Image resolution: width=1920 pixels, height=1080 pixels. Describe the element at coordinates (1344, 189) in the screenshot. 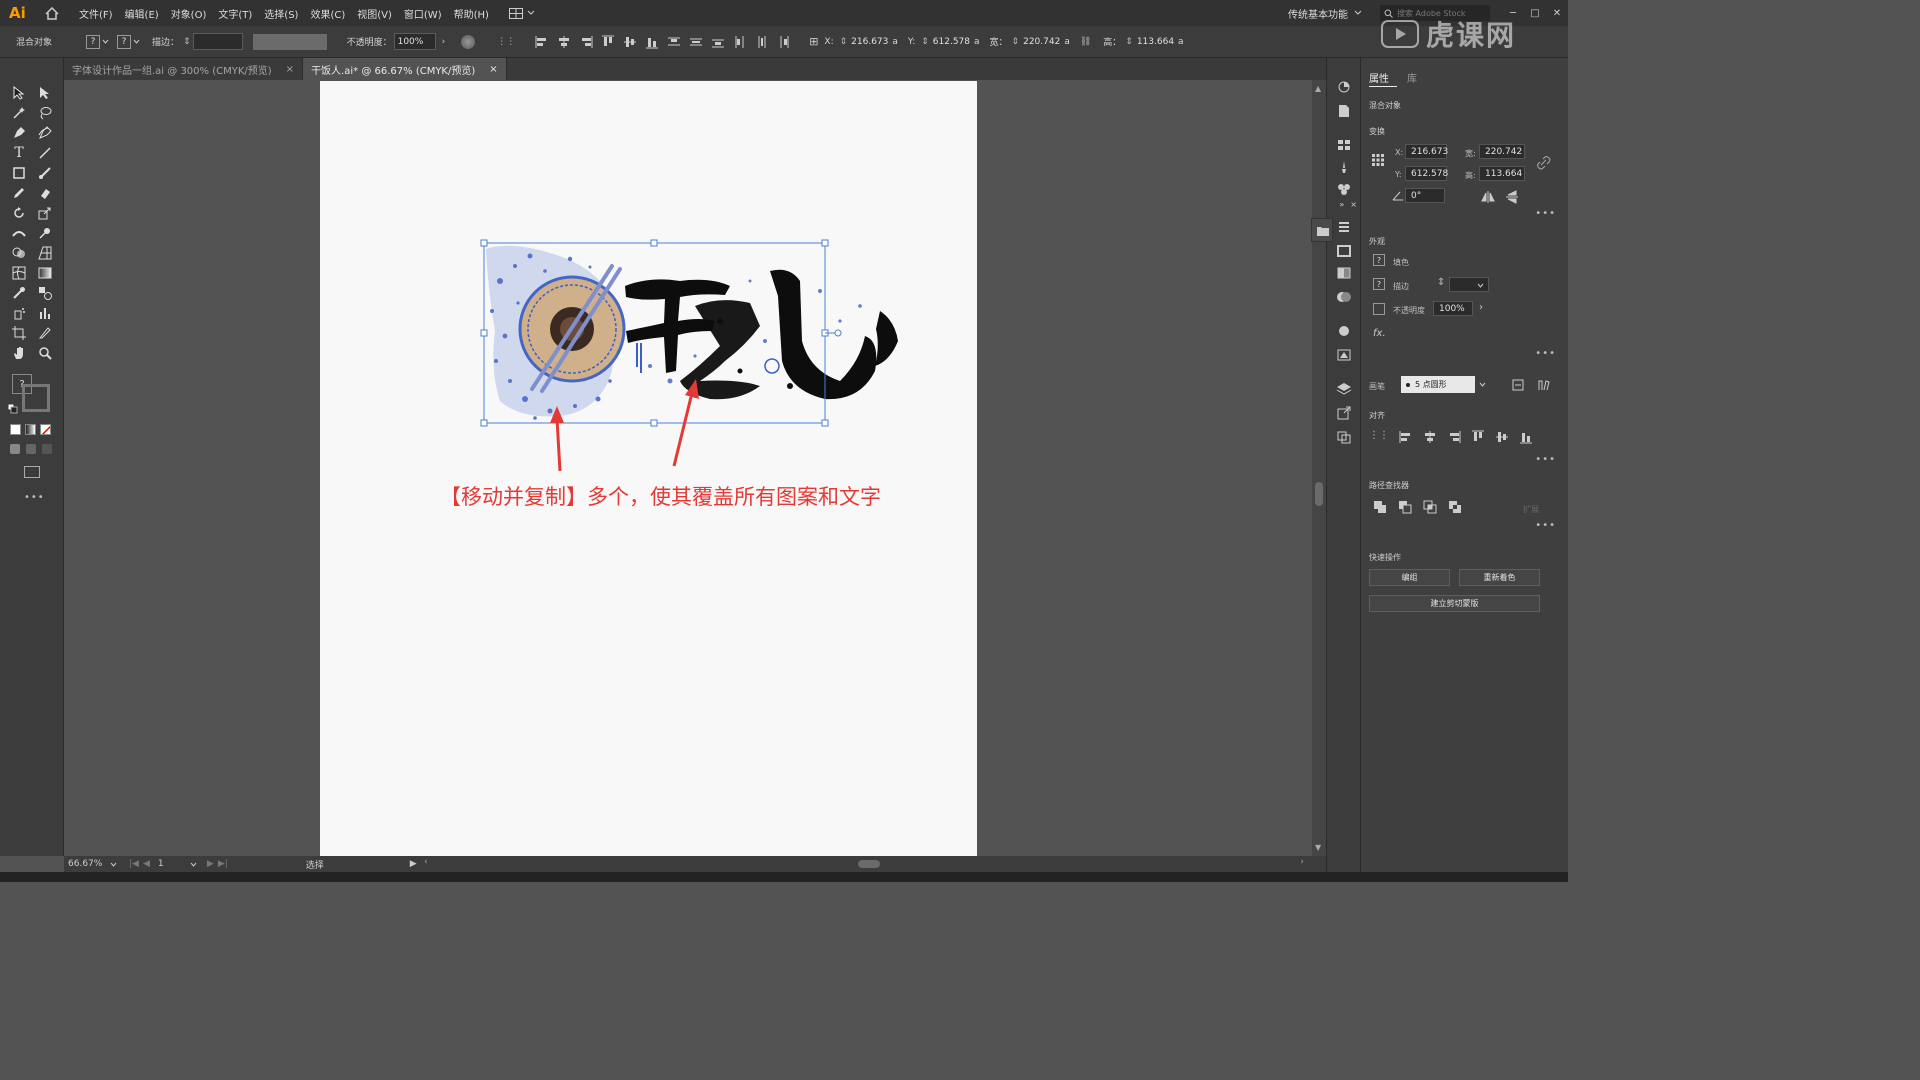

I see `symbols-icon` at that location.